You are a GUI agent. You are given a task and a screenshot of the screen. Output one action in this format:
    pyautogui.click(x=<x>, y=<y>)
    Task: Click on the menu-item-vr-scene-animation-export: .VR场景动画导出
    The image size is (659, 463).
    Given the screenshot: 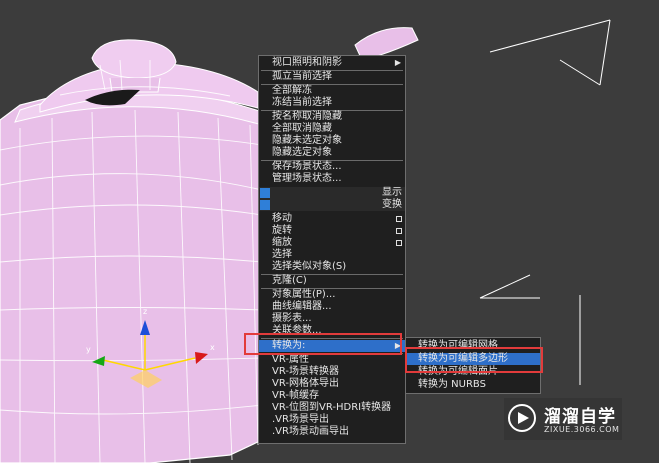 What is the action you would take?
    pyautogui.click(x=332, y=432)
    